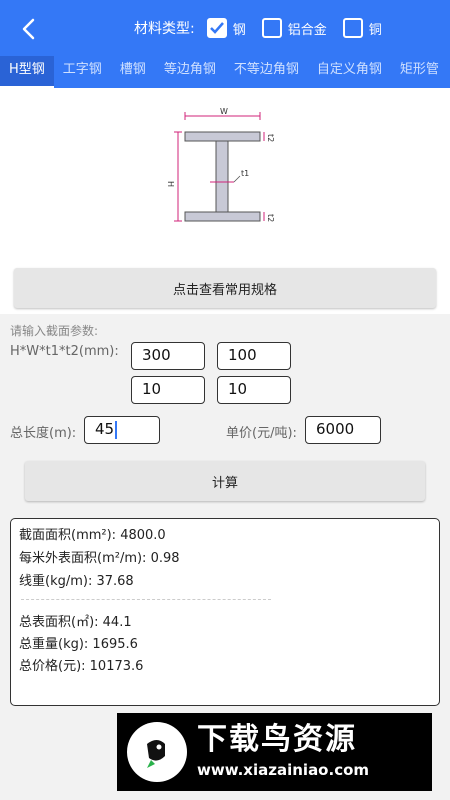  Describe the element at coordinates (75, 622) in the screenshot. I see `result-total-surface: 总表面积(㎡): 44.1` at that location.